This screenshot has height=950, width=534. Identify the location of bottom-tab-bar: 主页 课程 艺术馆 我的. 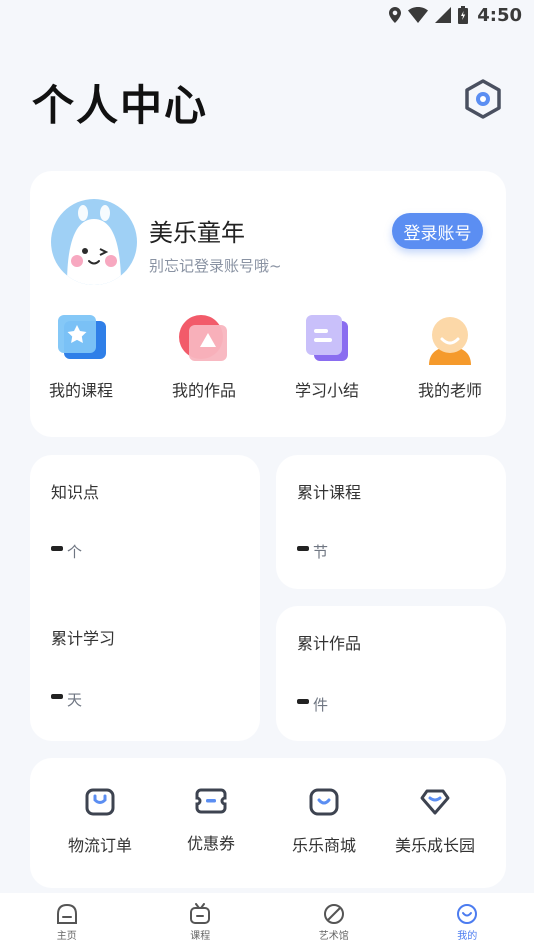
(267, 921).